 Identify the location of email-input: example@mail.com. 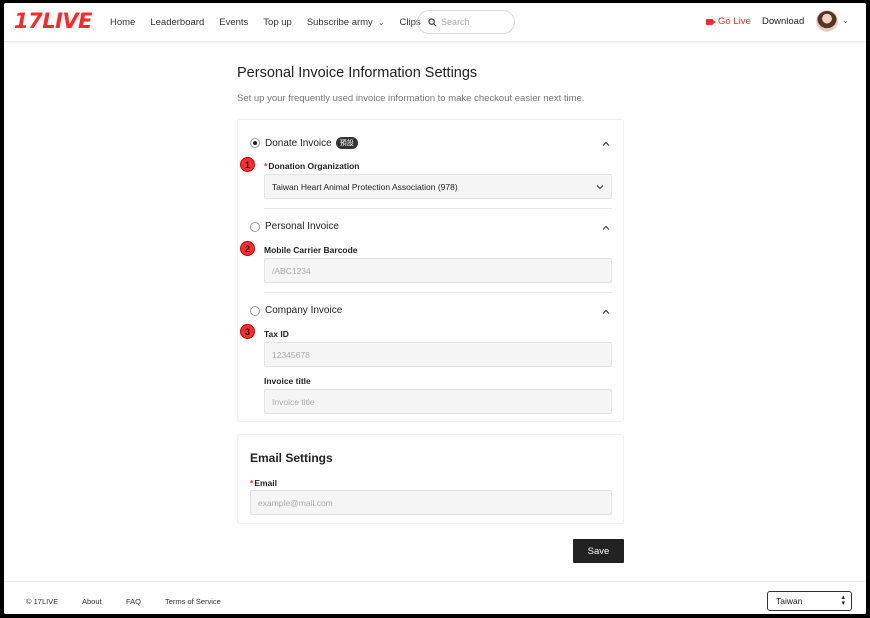
(431, 502).